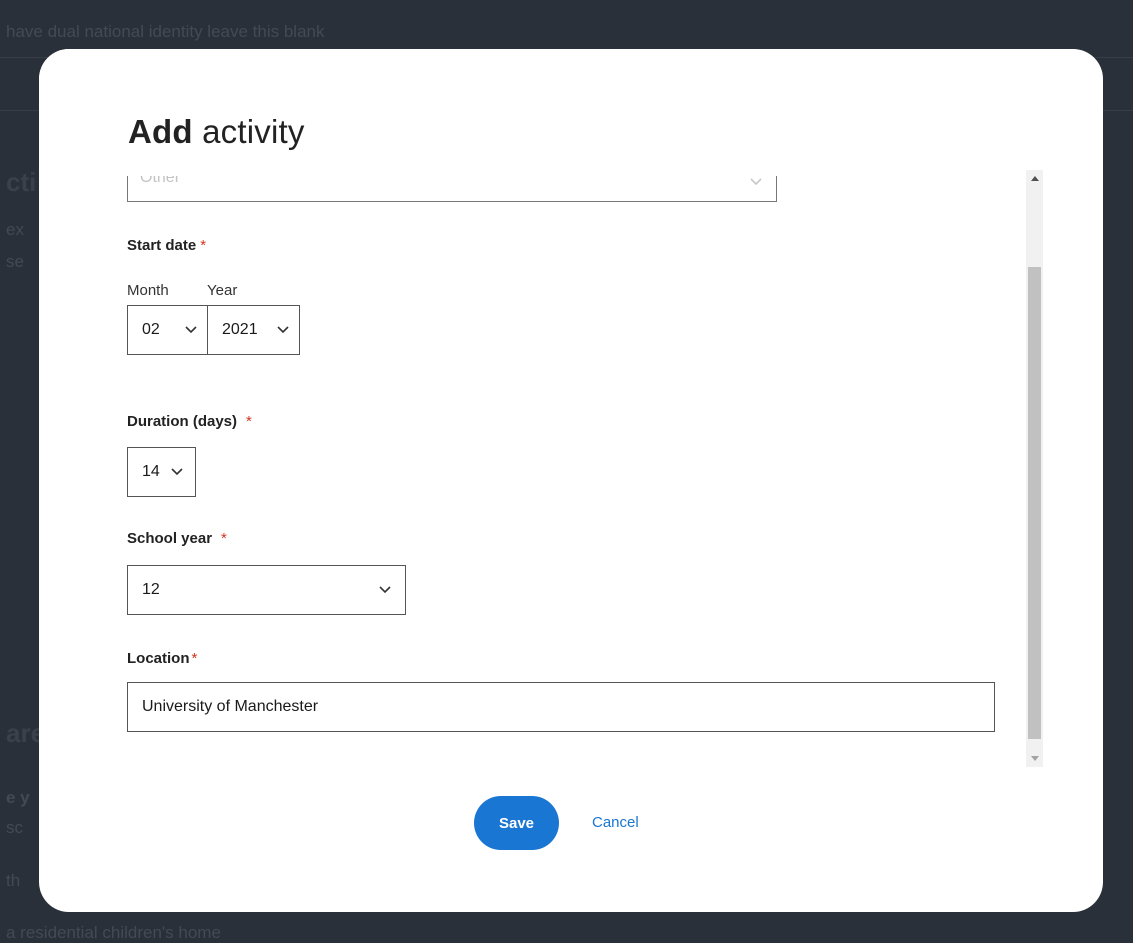 This screenshot has width=1133, height=943. What do you see at coordinates (561, 707) in the screenshot?
I see `location-input: University of Manchester` at bounding box center [561, 707].